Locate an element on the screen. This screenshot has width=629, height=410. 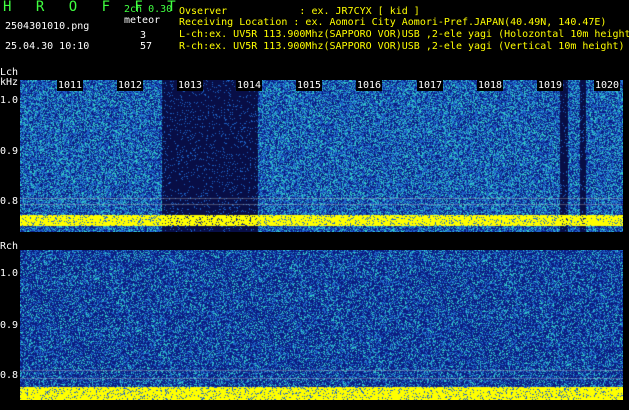
rch-tick-1-0: 1.0 is located at coordinates (9, 273).